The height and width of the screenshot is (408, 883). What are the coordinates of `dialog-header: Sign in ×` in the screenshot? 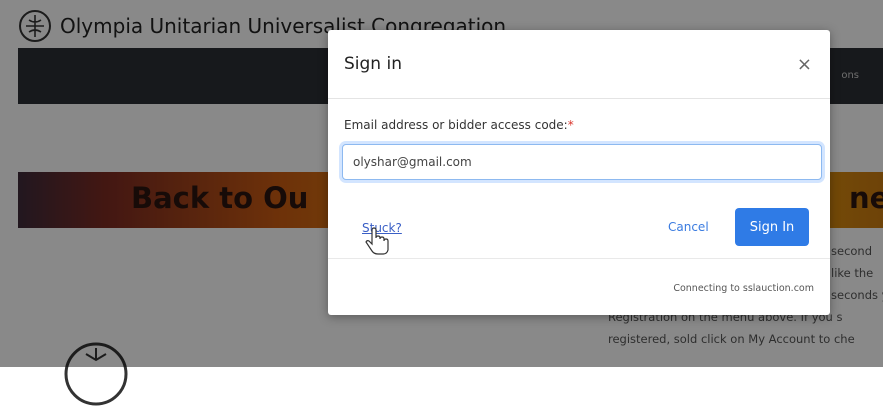 It's located at (579, 64).